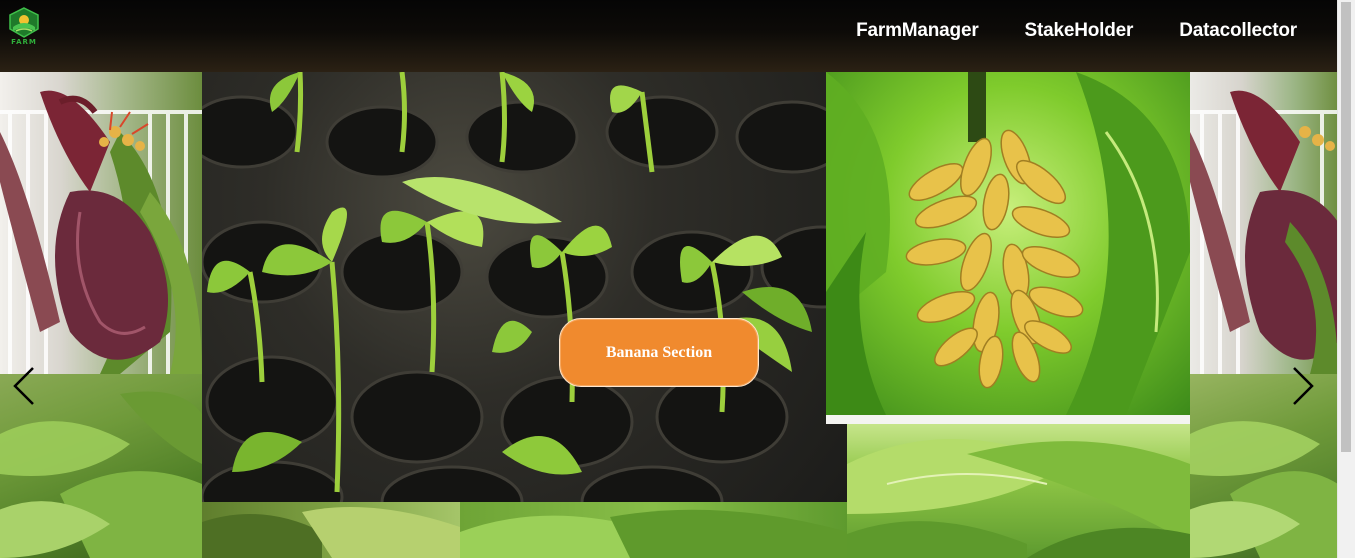 This screenshot has height=558, width=1355. What do you see at coordinates (1346, 227) in the screenshot?
I see `scrollbar-thumb` at bounding box center [1346, 227].